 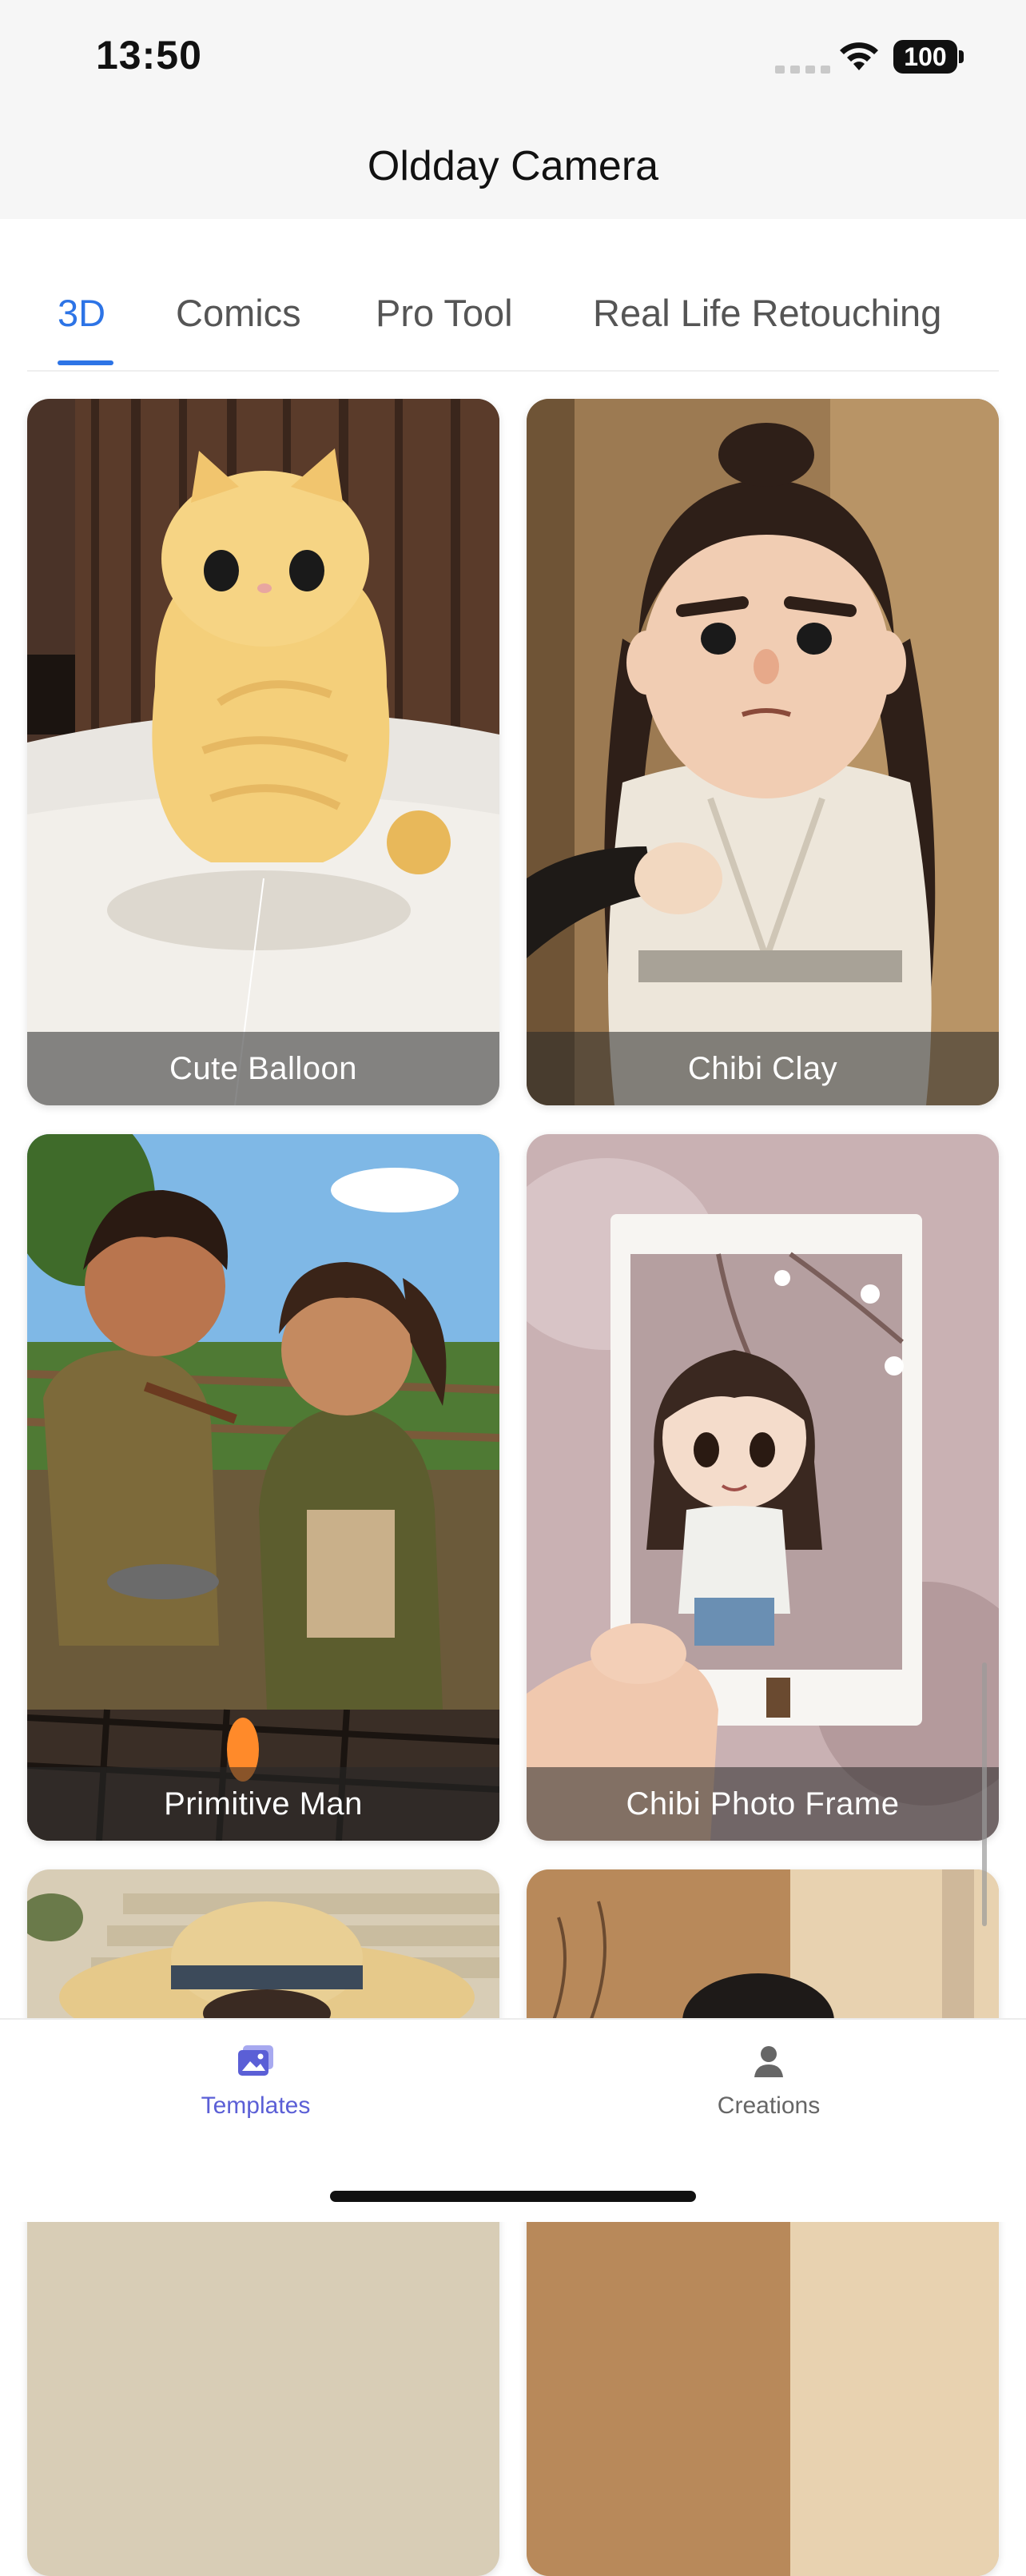 I want to click on cute-balloon-image, so click(x=263, y=752).